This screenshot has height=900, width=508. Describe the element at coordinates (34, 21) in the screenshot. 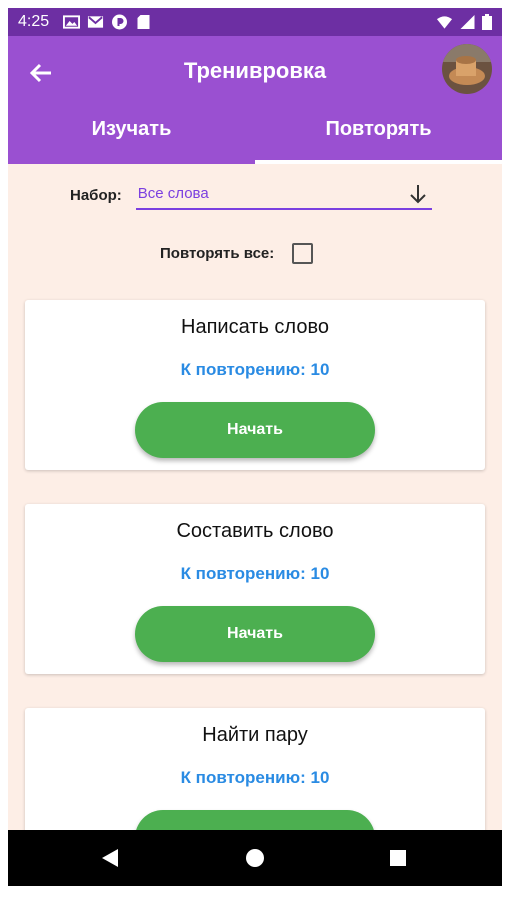

I see `status-time: 4:25` at that location.